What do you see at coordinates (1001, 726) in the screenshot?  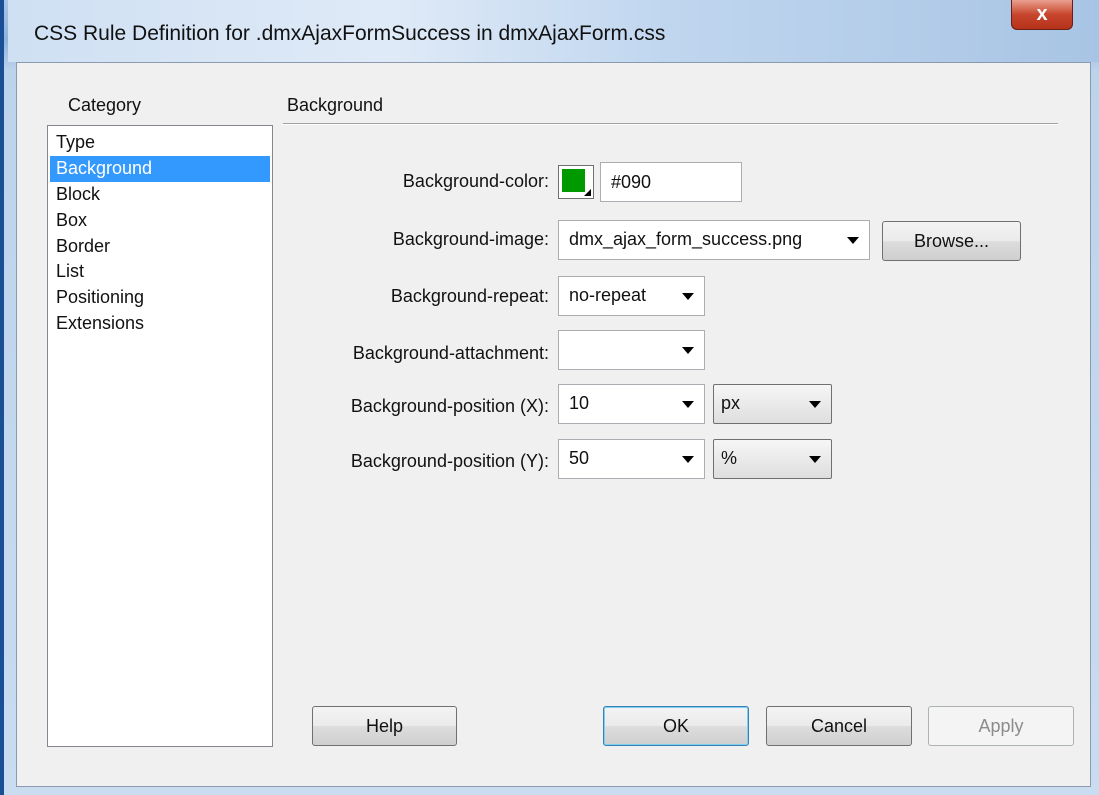 I see `apply-button: Apply` at bounding box center [1001, 726].